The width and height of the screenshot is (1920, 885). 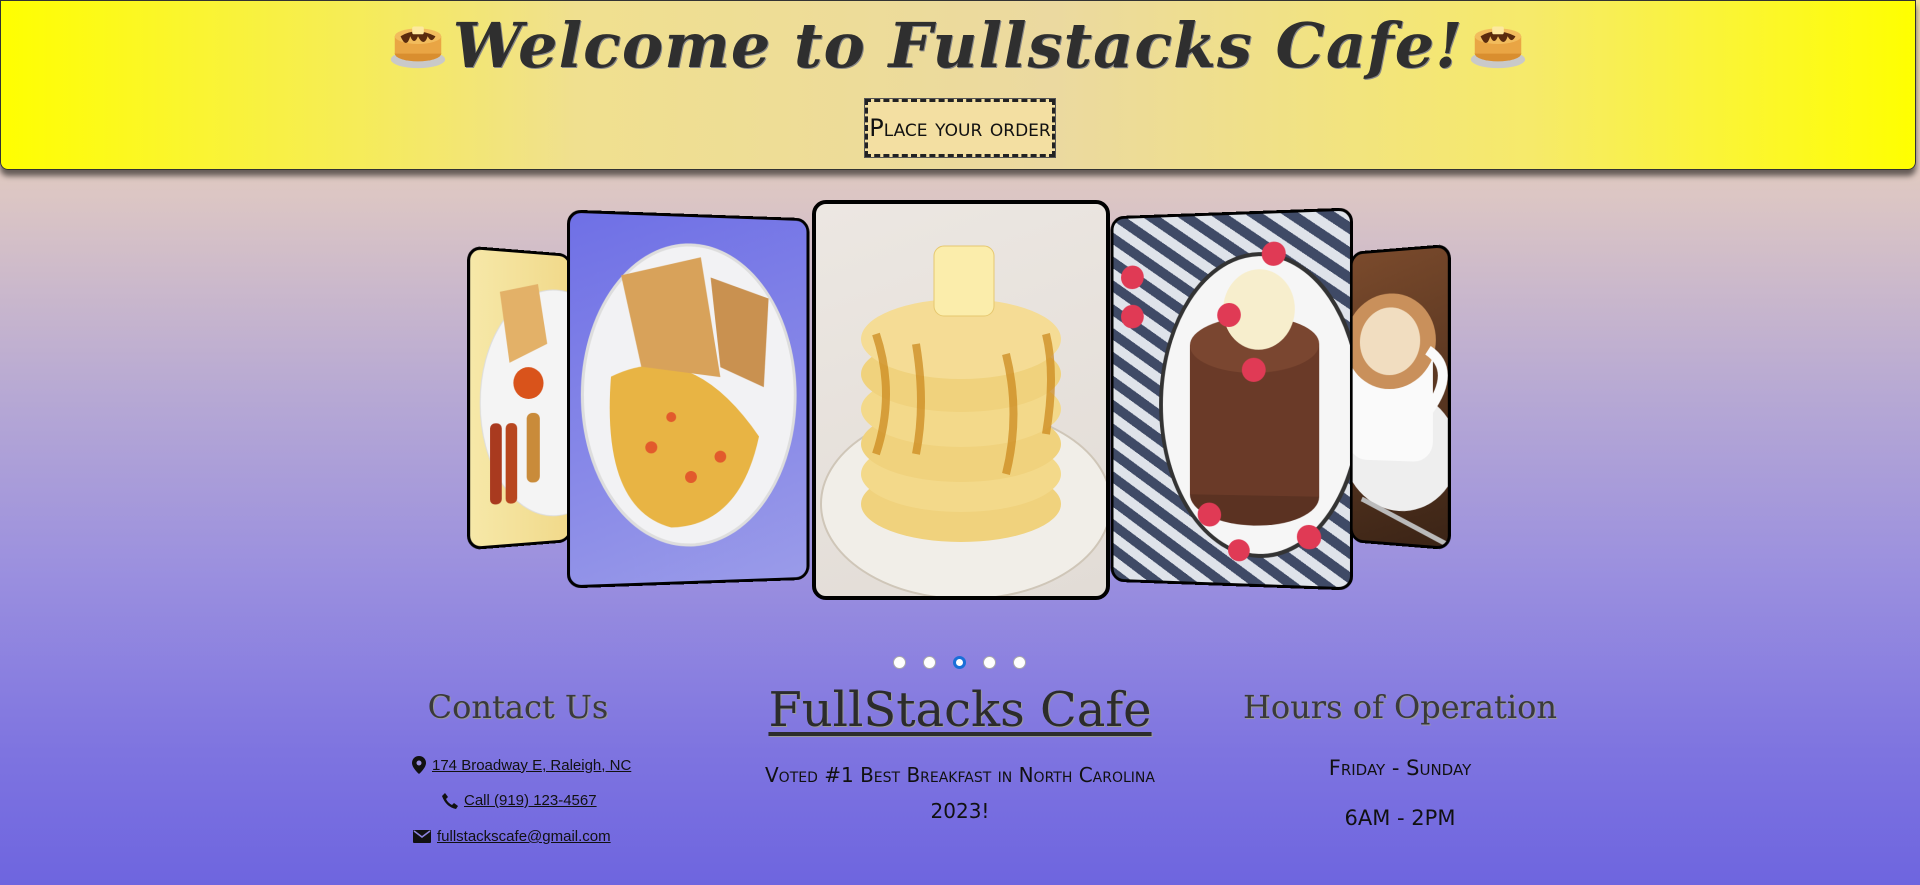 I want to click on chocolate-pancakes-image, so click(x=1233, y=400).